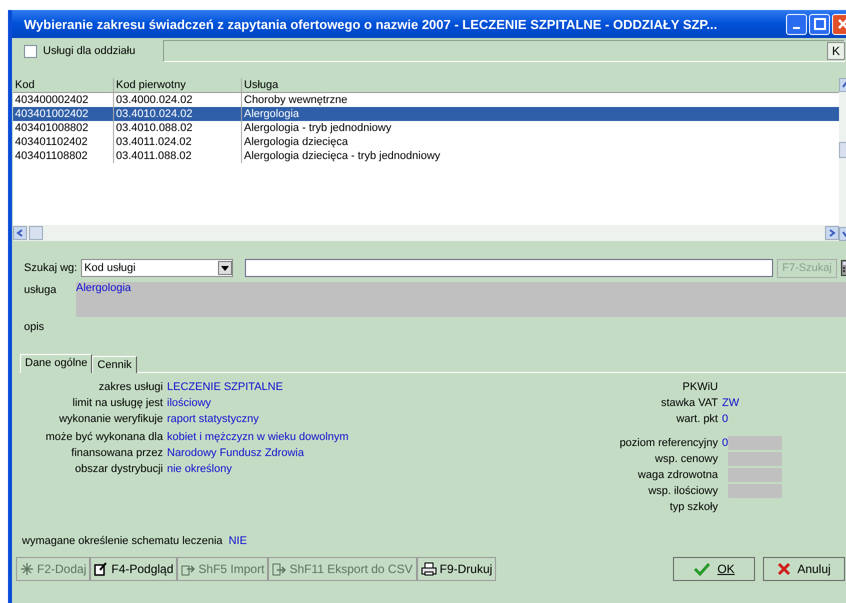  Describe the element at coordinates (63, 85) in the screenshot. I see `column-header: Kod` at that location.